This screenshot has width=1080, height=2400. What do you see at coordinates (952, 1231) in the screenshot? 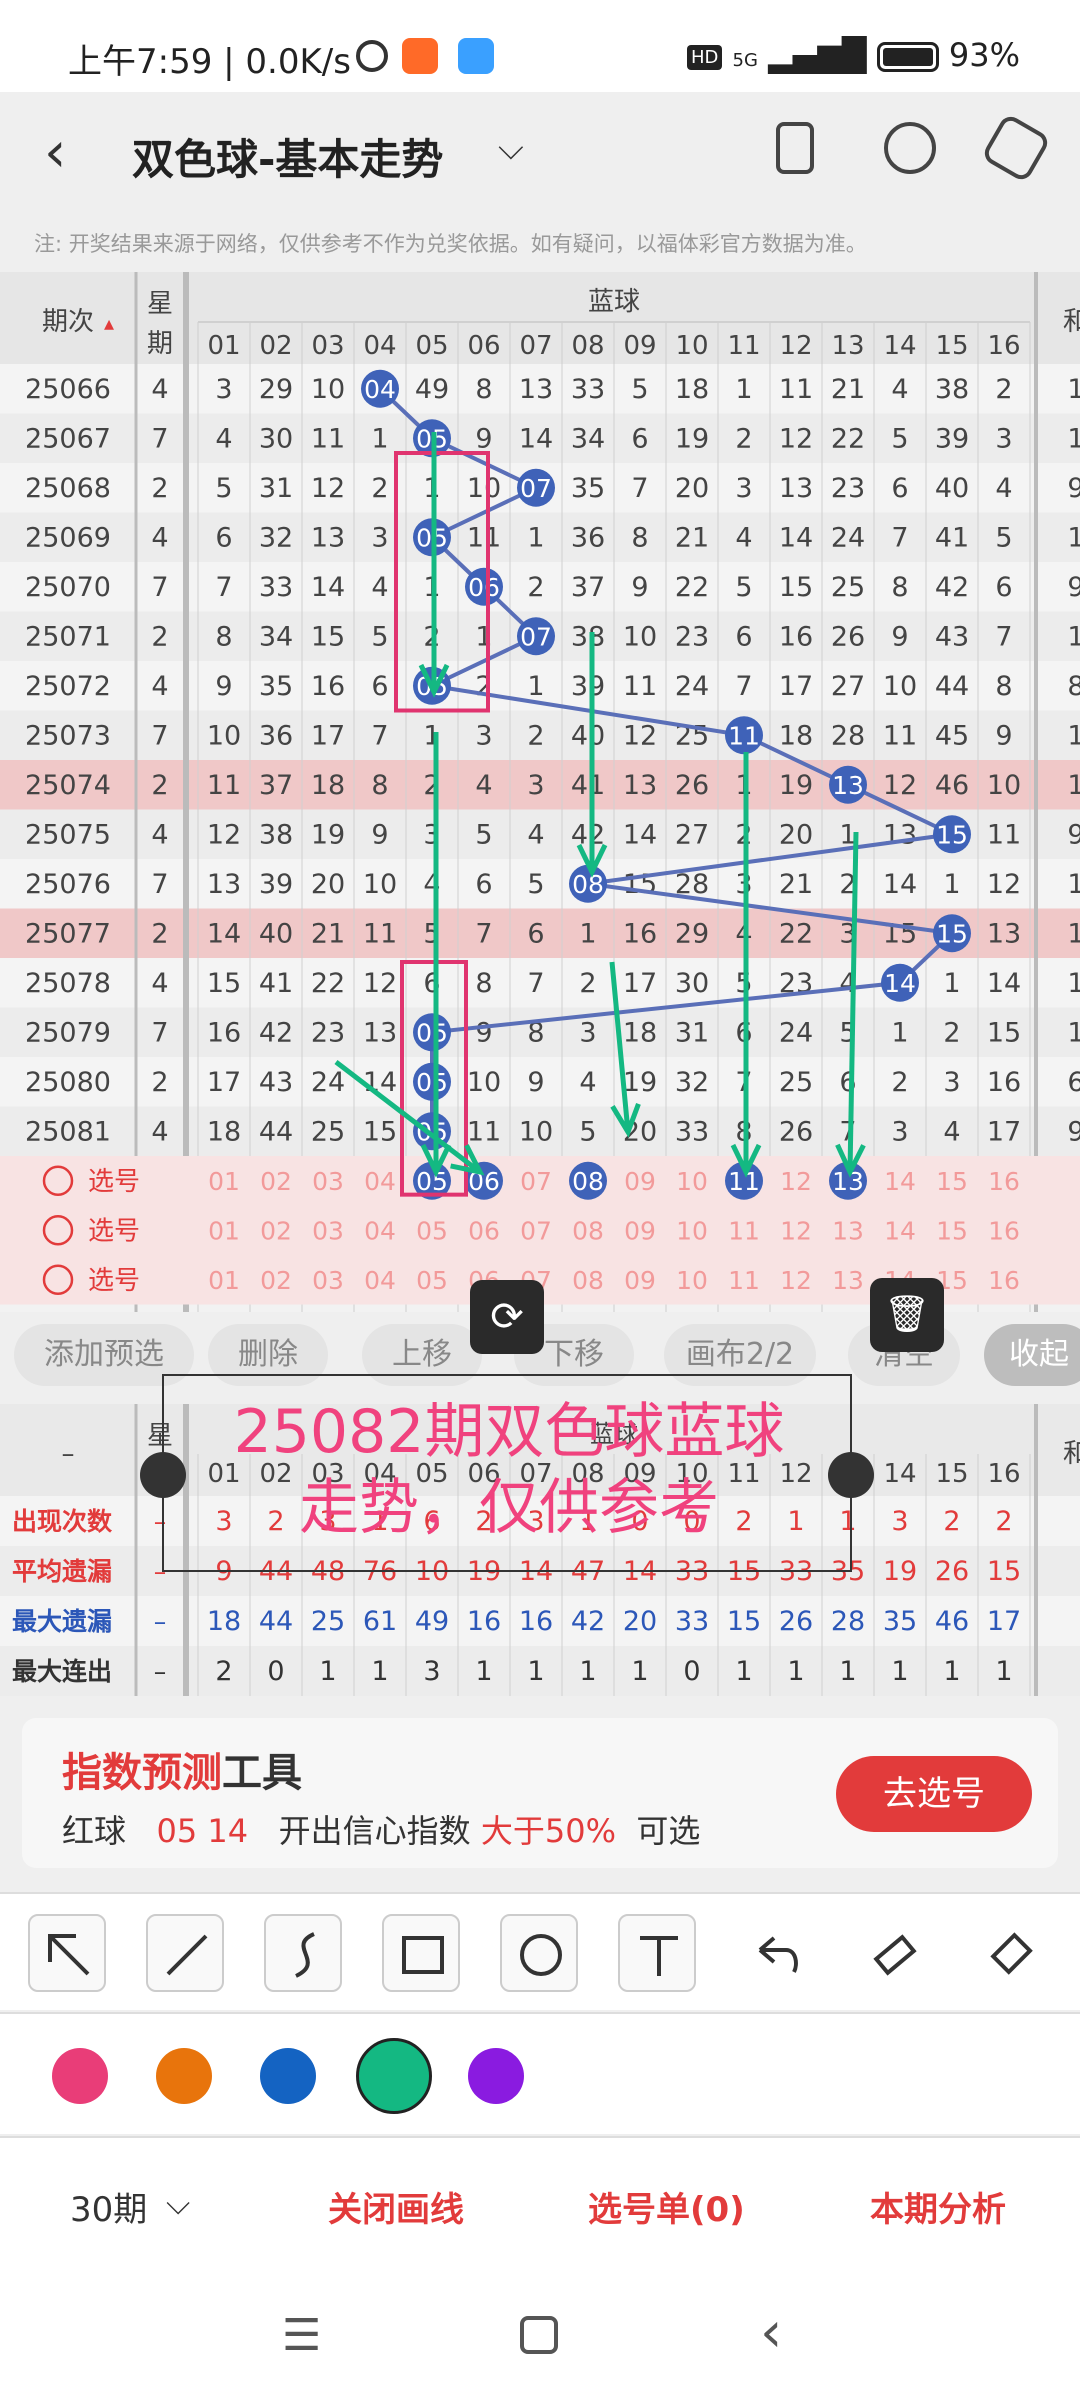
I see `select-number: 15` at bounding box center [952, 1231].